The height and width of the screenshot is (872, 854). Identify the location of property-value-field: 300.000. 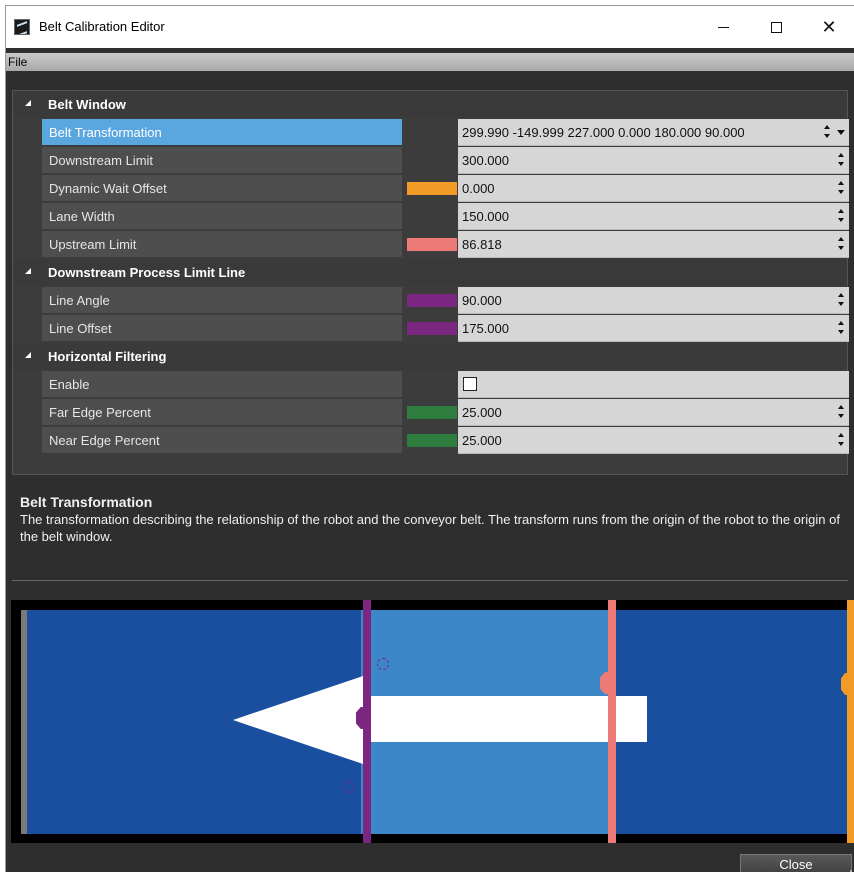
(653, 160).